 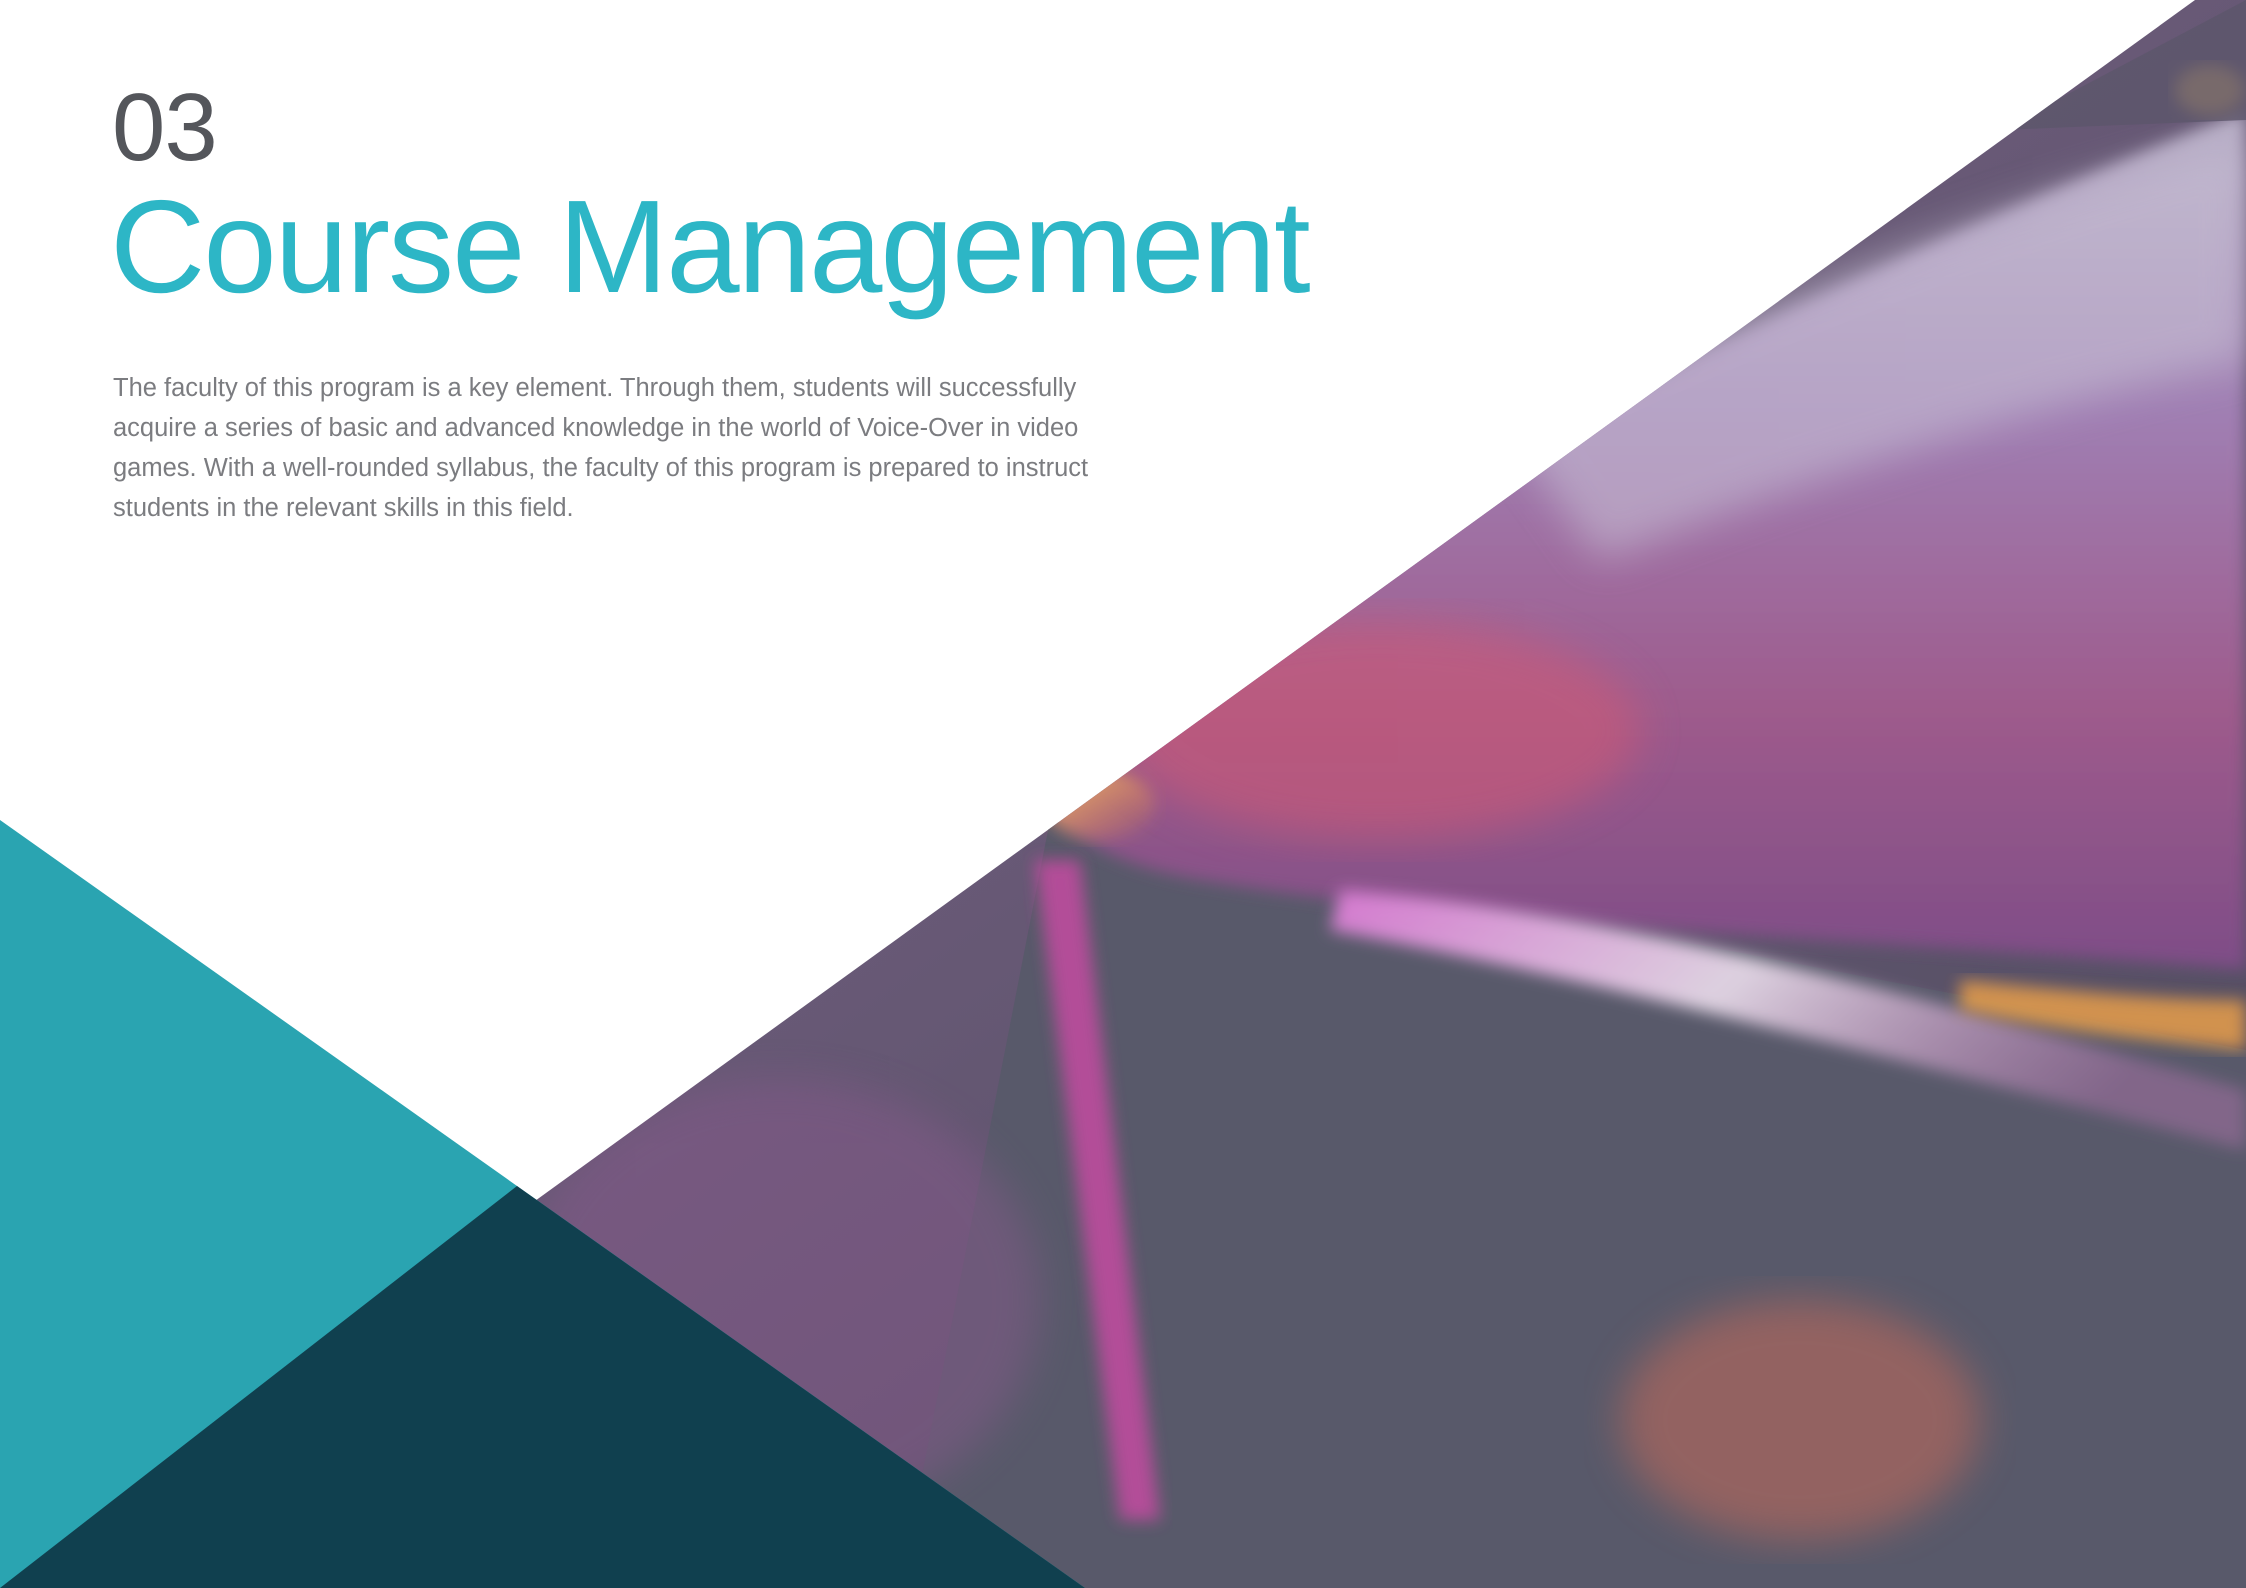 What do you see at coordinates (710, 246) in the screenshot?
I see `page-title: Course Management` at bounding box center [710, 246].